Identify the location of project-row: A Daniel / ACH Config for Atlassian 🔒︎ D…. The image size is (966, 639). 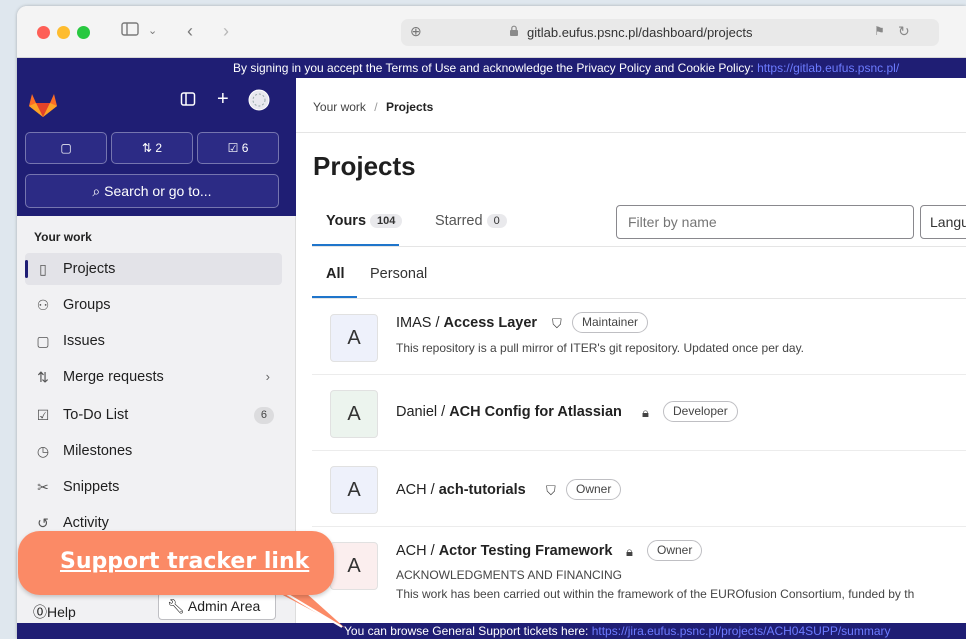
(639, 413).